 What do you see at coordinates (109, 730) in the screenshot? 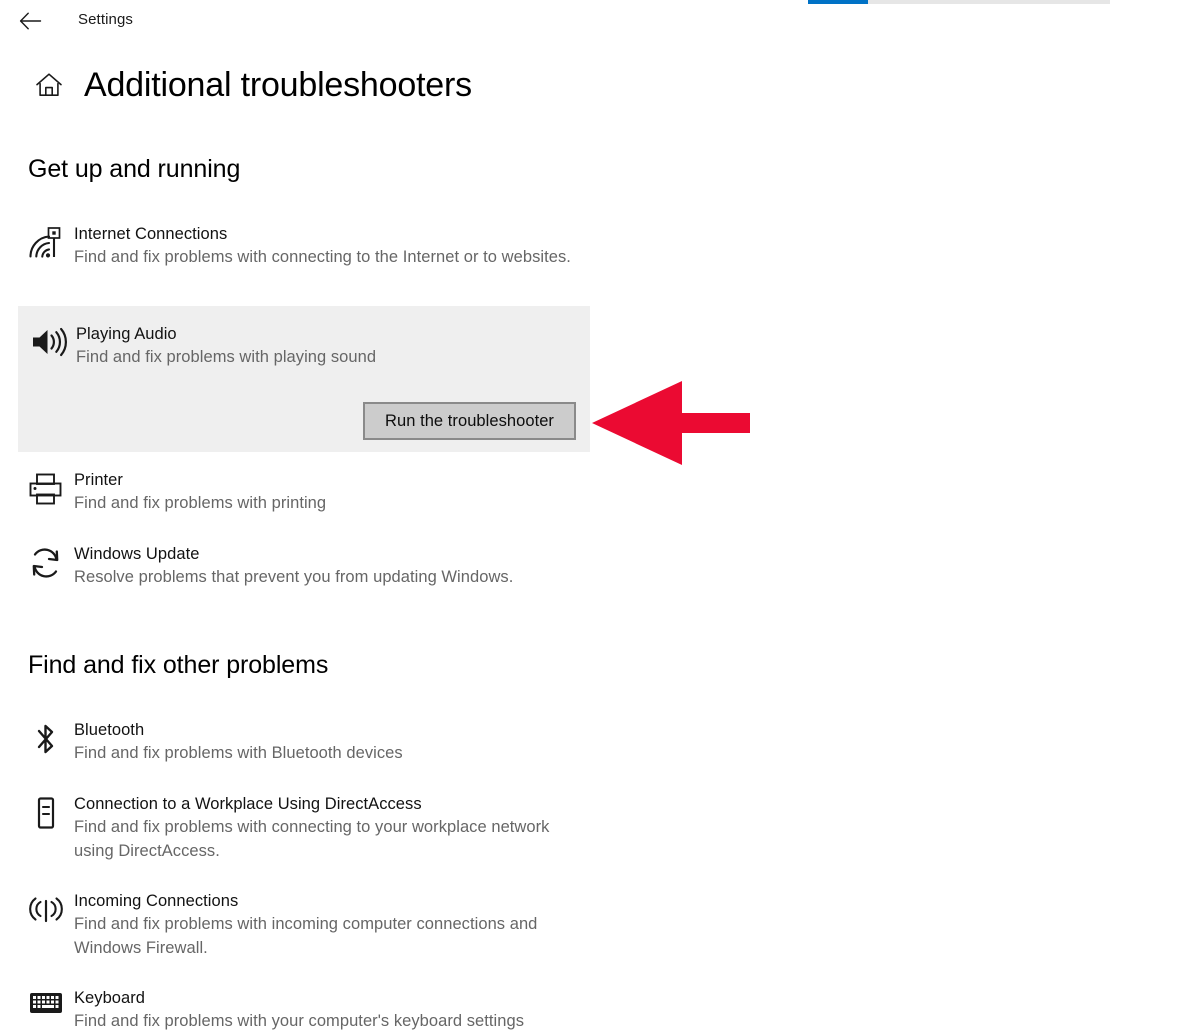
I see `troubleshooter-name: Bluetooth` at bounding box center [109, 730].